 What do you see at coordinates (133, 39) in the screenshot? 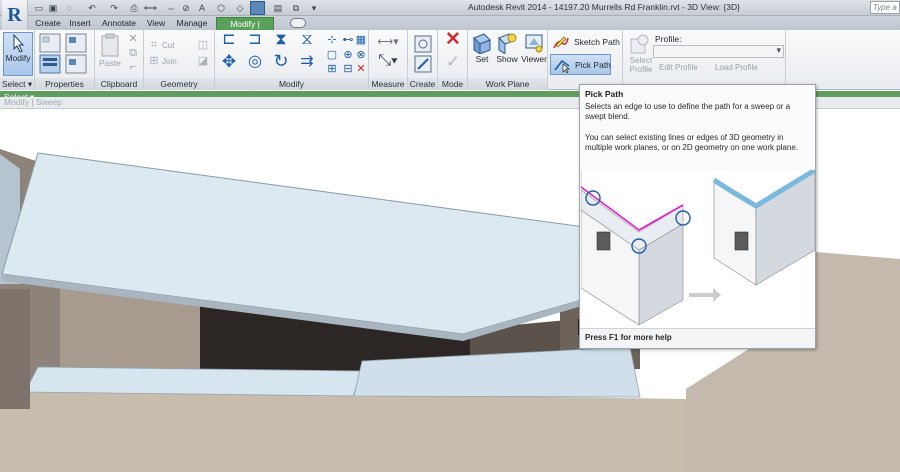
I see `cut-scissors-icon: ✕` at bounding box center [133, 39].